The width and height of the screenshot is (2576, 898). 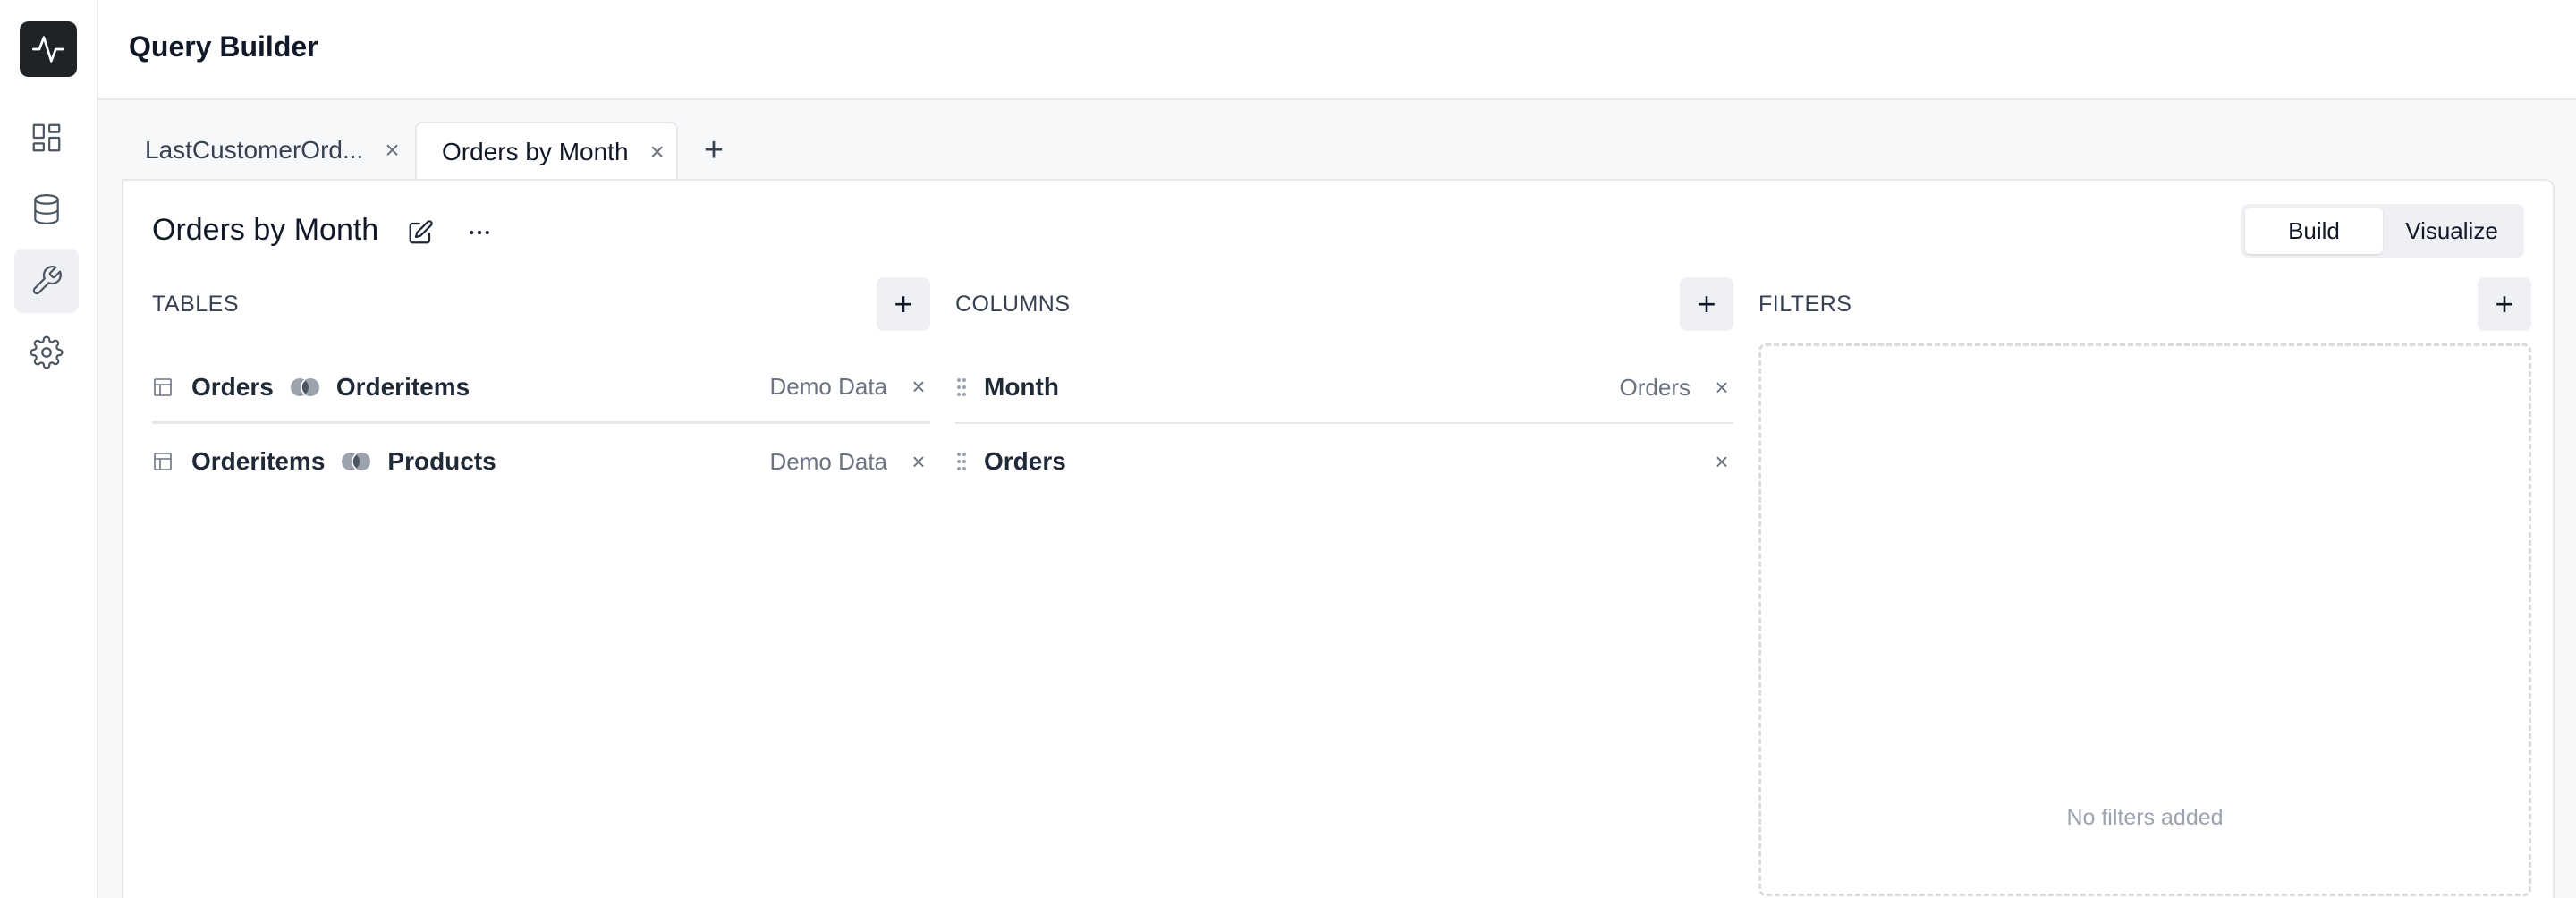 What do you see at coordinates (1805, 304) in the screenshot?
I see `filters-title: FILTERS` at bounding box center [1805, 304].